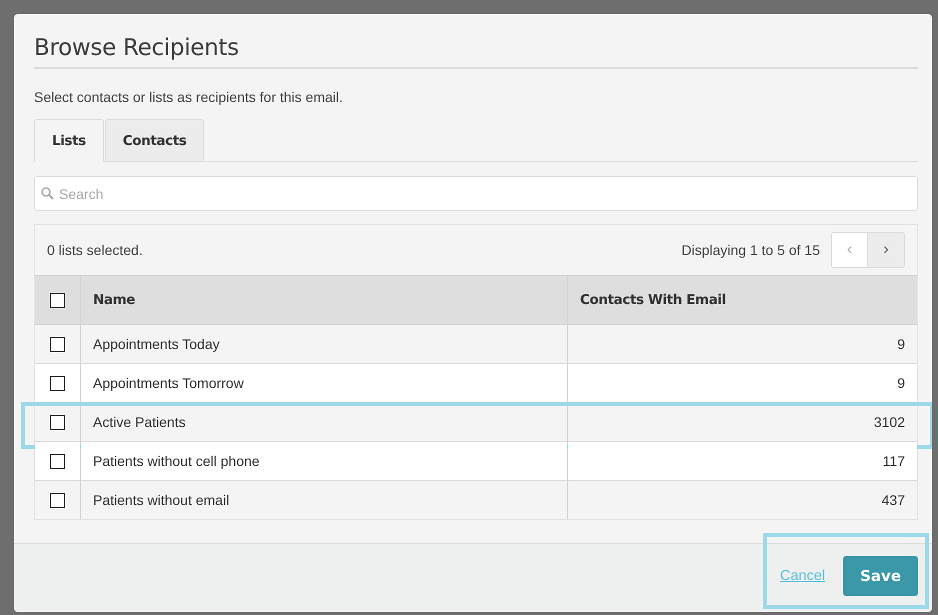 The image size is (938, 615). I want to click on dialog-title: Browse Recipients, so click(476, 50).